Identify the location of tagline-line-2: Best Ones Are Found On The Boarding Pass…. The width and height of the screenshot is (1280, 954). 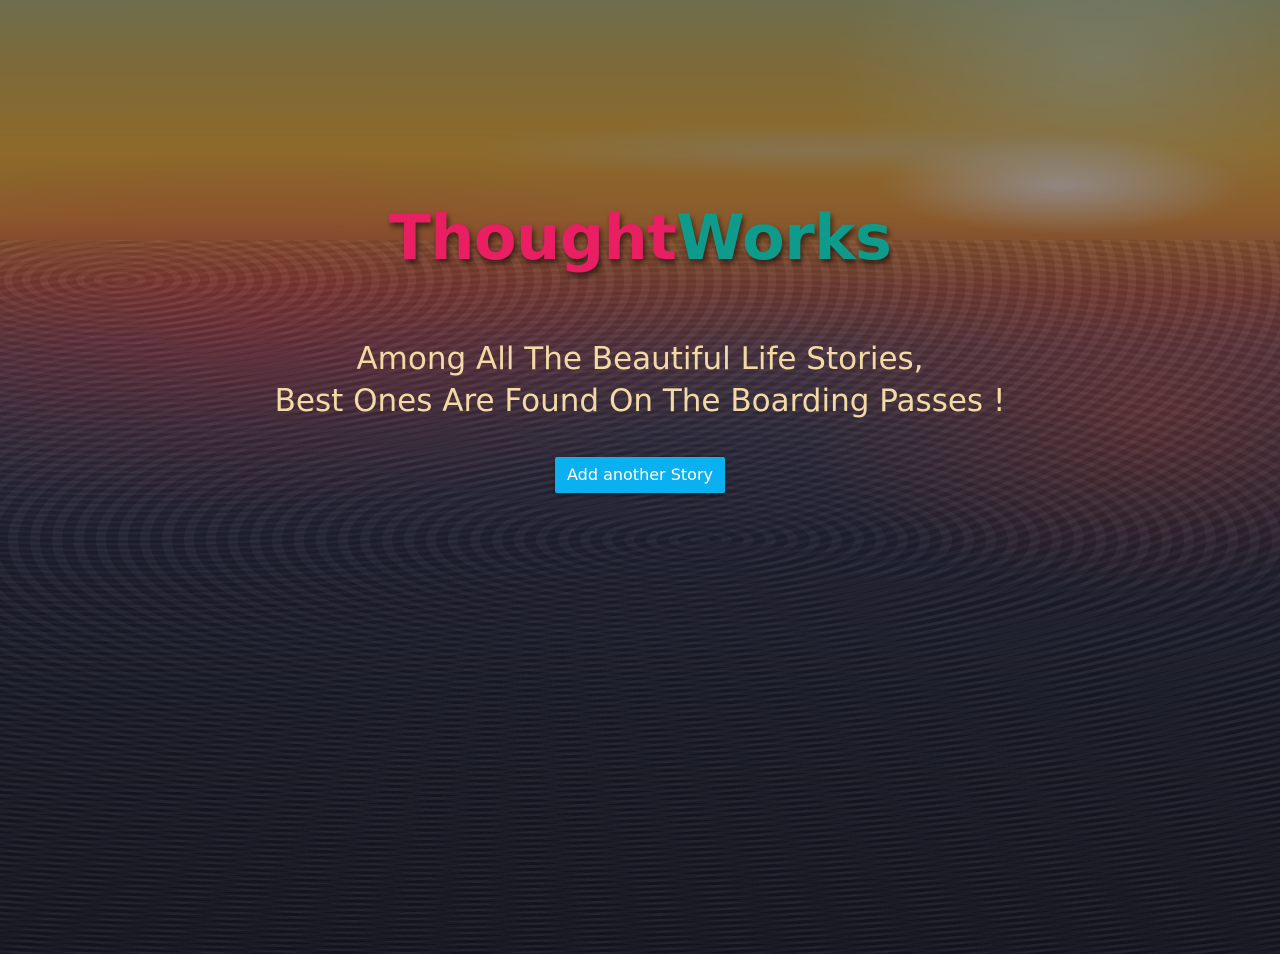
(640, 401).